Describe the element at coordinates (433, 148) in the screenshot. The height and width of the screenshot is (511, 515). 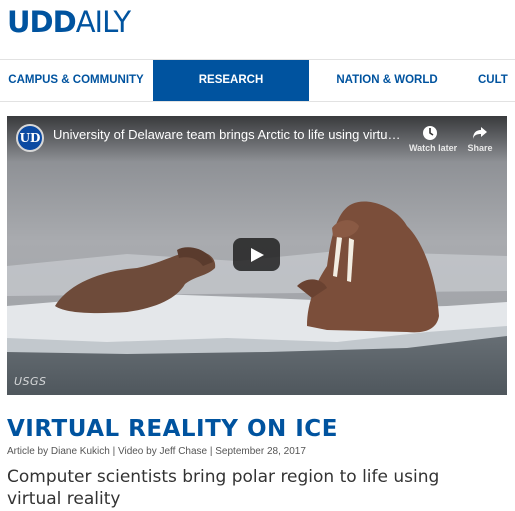
I see `watch-later-label: Watch later` at that location.